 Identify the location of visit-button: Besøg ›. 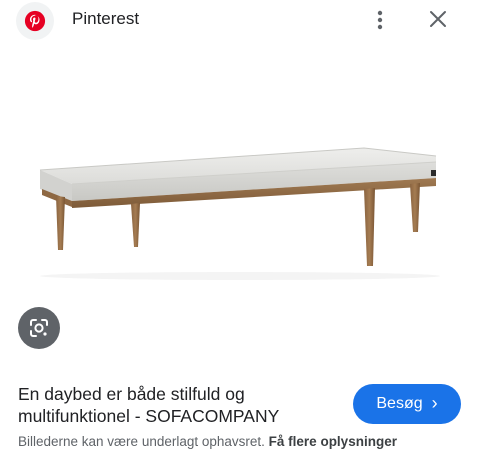
(407, 404).